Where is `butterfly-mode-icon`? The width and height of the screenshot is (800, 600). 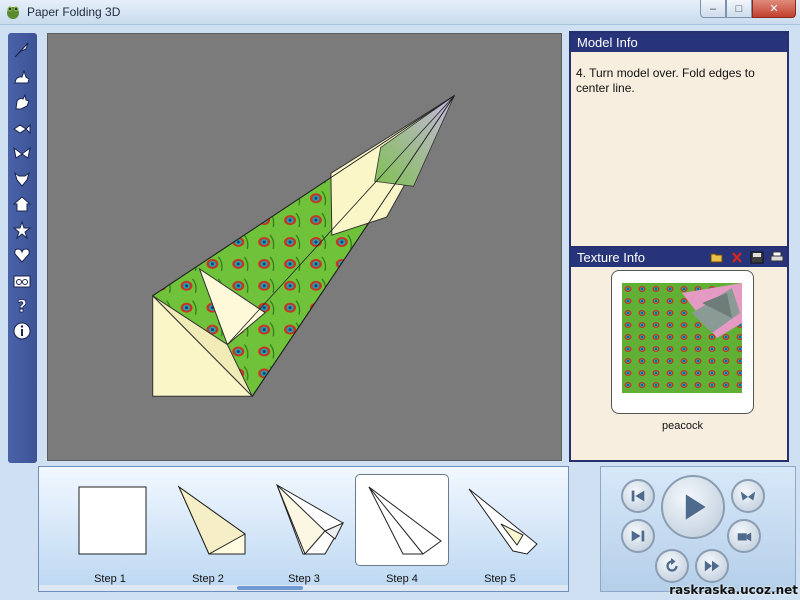 butterfly-mode-icon is located at coordinates (748, 496).